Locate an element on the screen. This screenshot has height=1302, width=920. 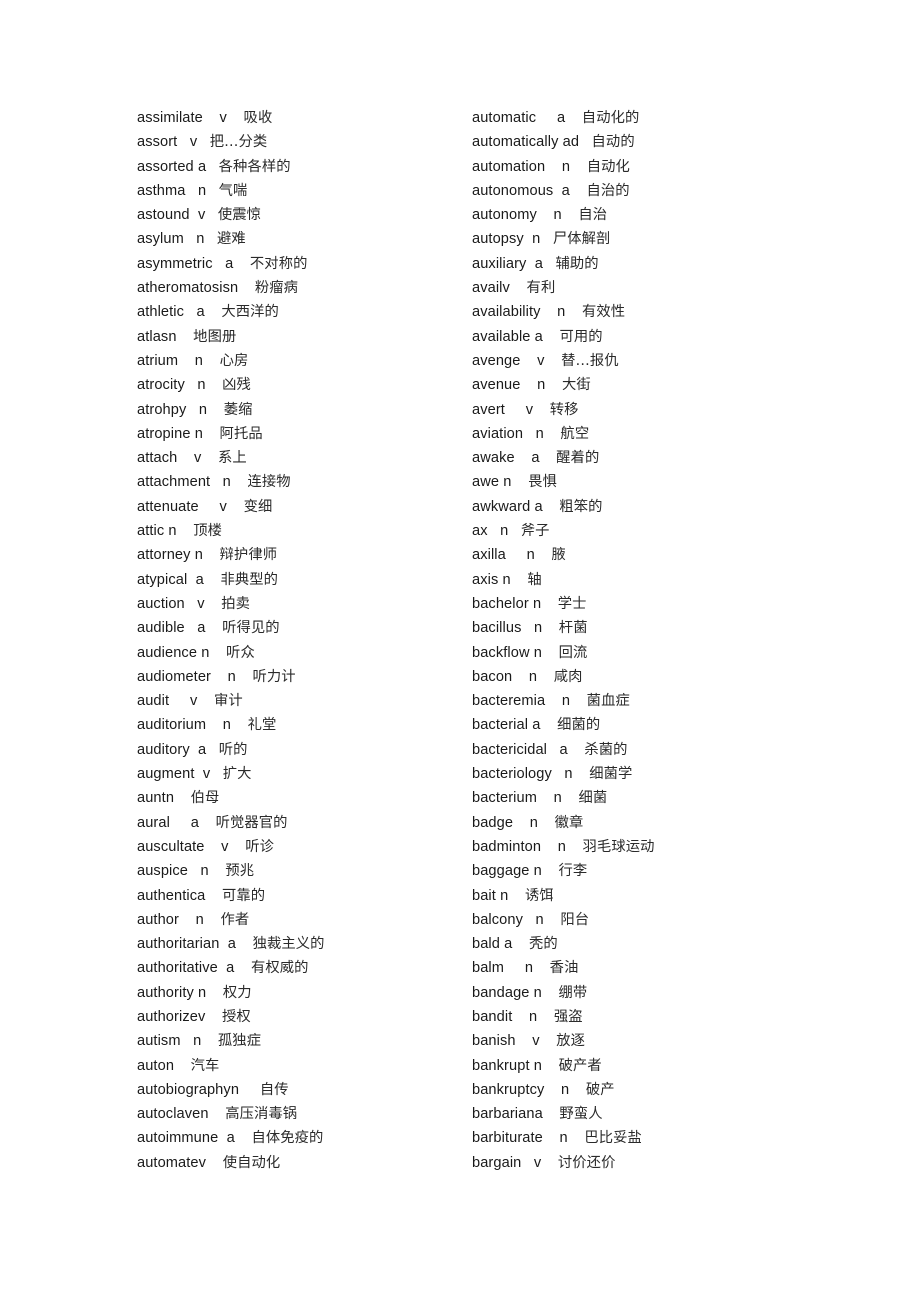
entry-meaning: 变细 is located at coordinates (258, 506).